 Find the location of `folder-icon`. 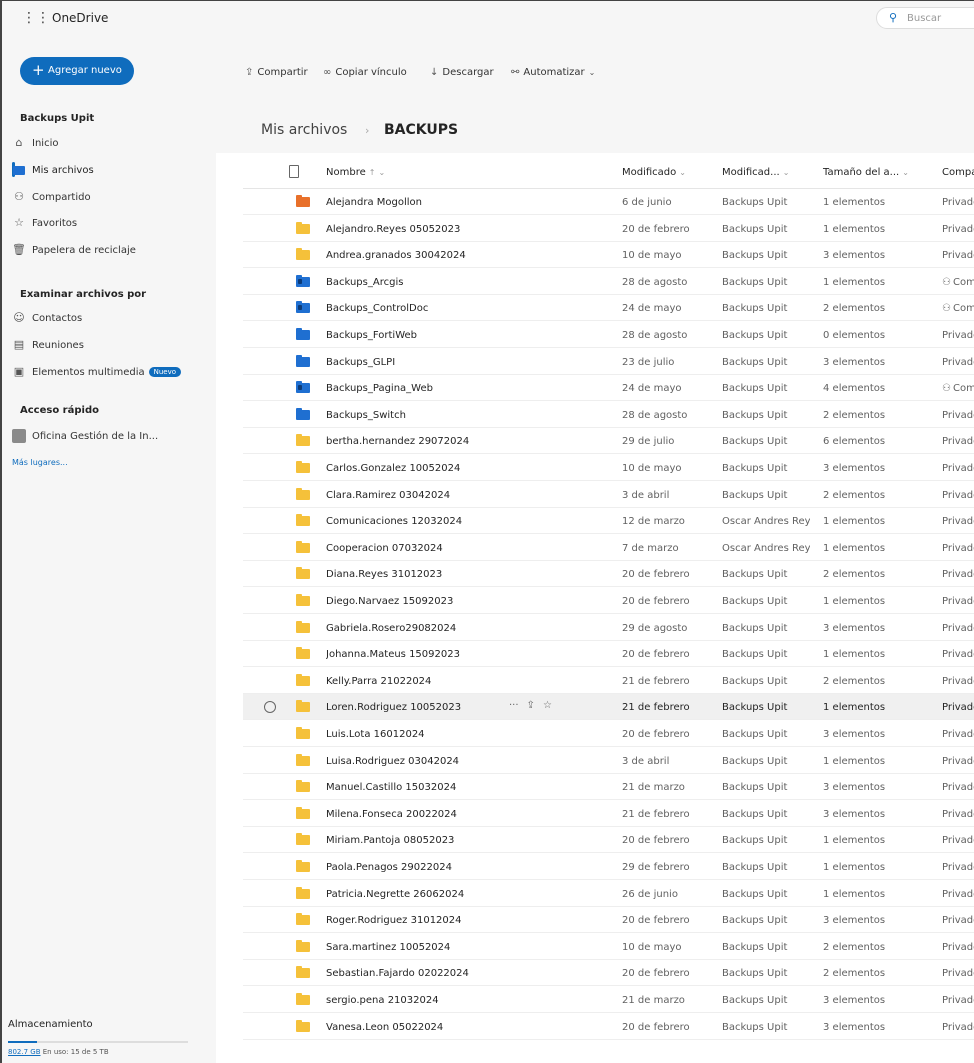

folder-icon is located at coordinates (303, 812).